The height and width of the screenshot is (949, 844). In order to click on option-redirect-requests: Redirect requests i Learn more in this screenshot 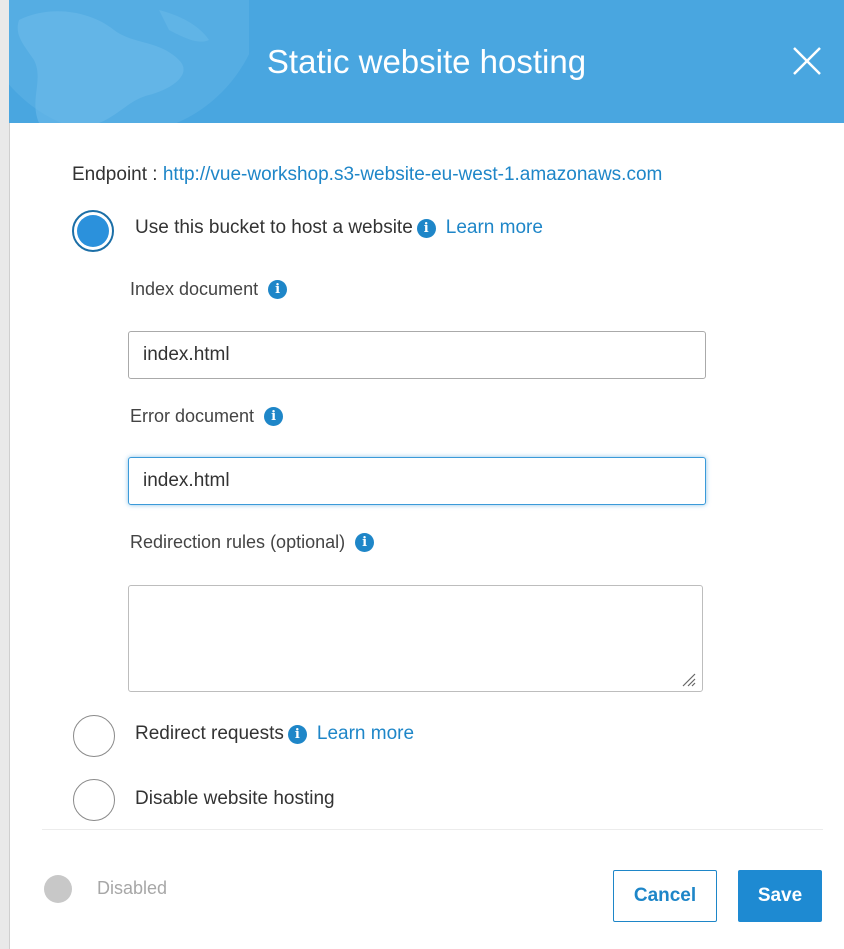, I will do `click(274, 734)`.